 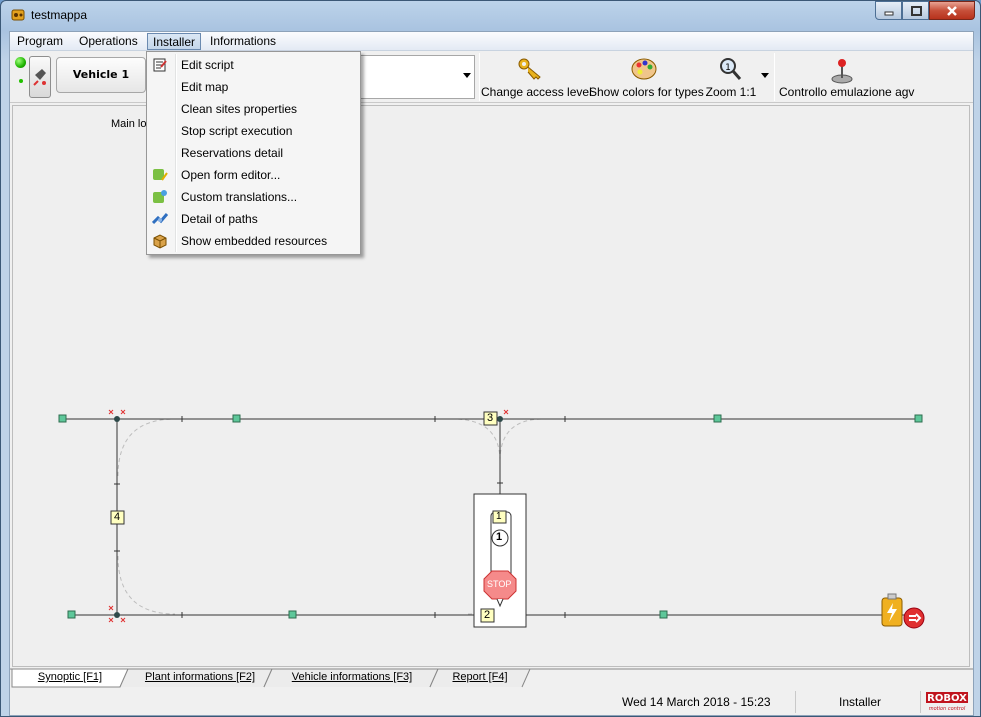 What do you see at coordinates (160, 65) in the screenshot?
I see `edit-script-icon` at bounding box center [160, 65].